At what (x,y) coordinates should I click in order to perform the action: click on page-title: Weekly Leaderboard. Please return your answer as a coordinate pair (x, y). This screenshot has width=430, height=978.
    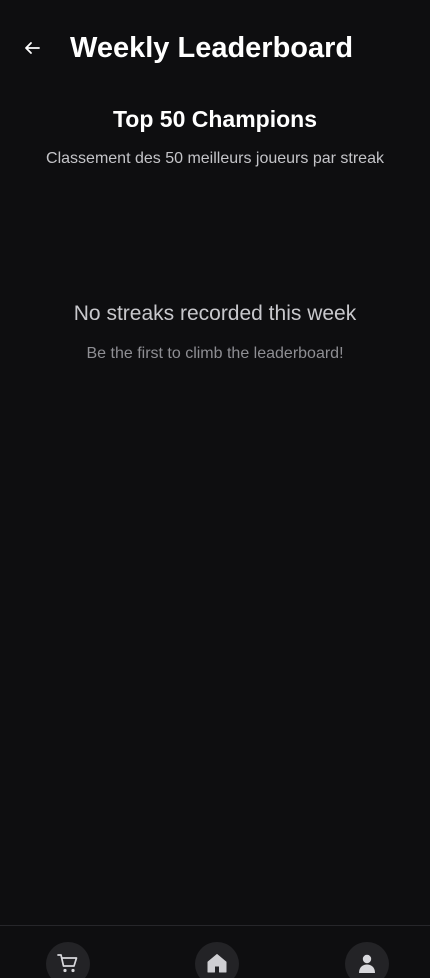
    Looking at the image, I should click on (212, 48).